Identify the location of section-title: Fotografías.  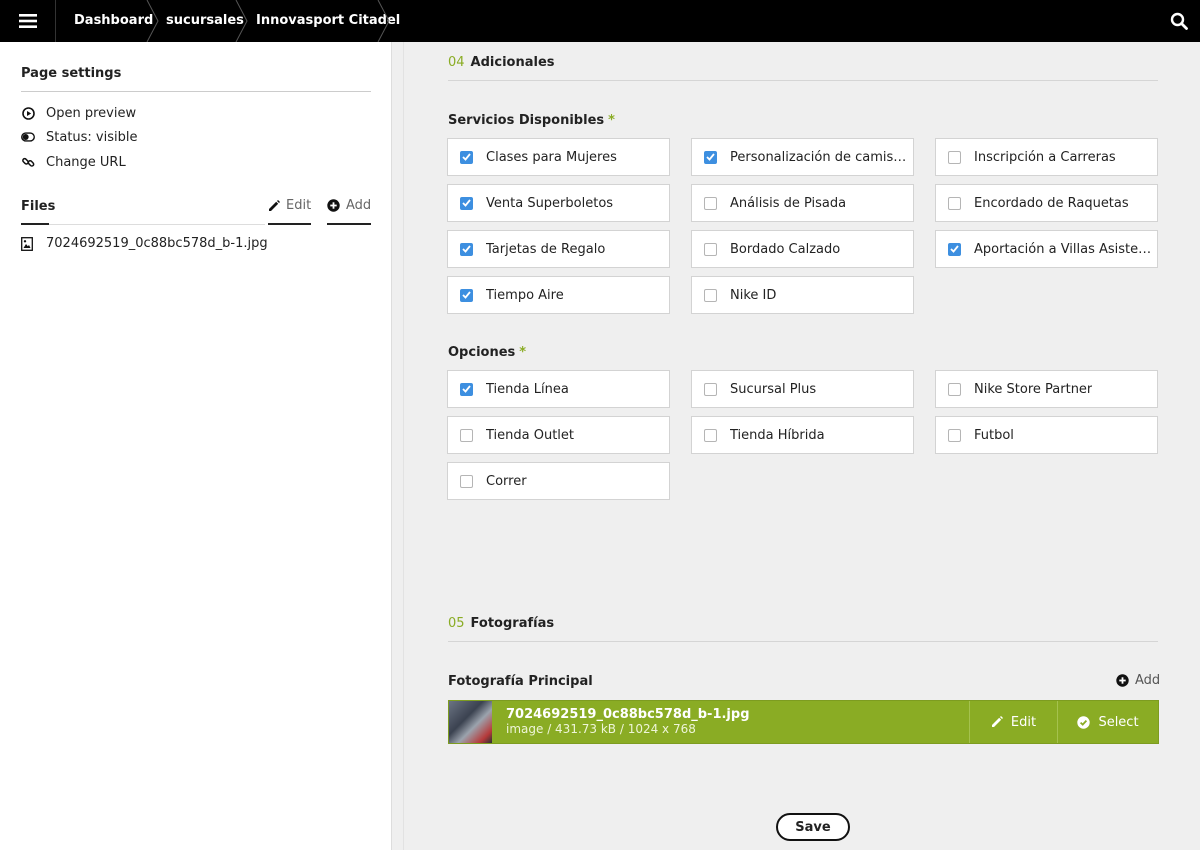
(512, 623).